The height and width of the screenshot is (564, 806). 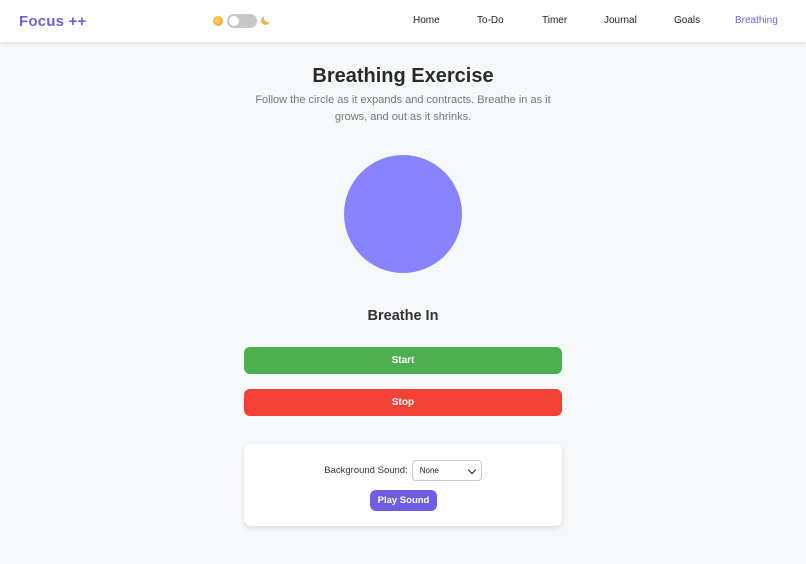 I want to click on nav-item-timer: Timer, so click(x=554, y=20).